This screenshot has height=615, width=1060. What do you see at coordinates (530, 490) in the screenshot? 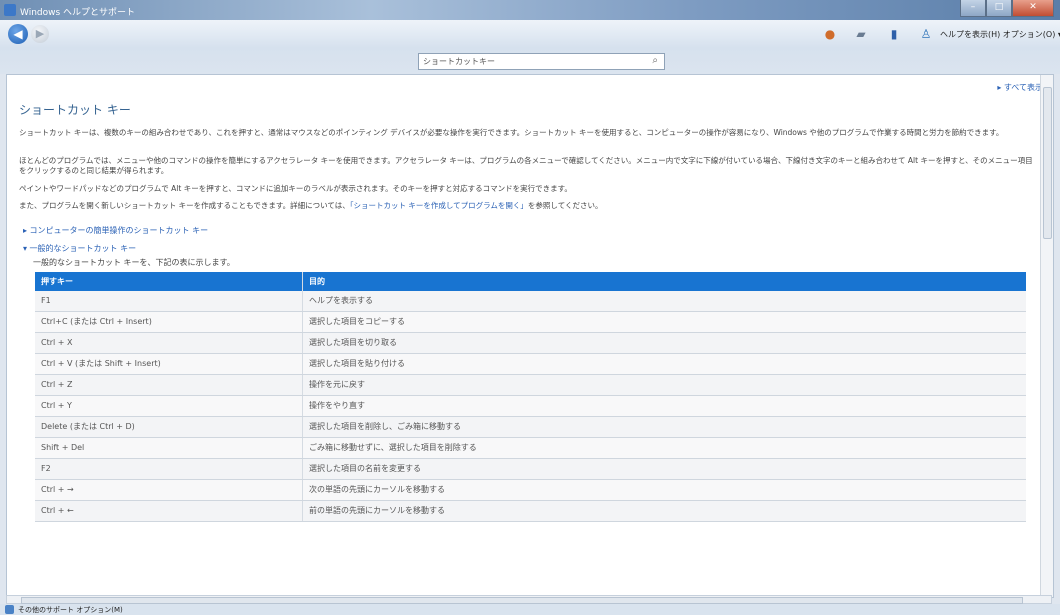
I see `table-row: Ctrl + → 次の単語の先頭にカーソルを移動する` at bounding box center [530, 490].